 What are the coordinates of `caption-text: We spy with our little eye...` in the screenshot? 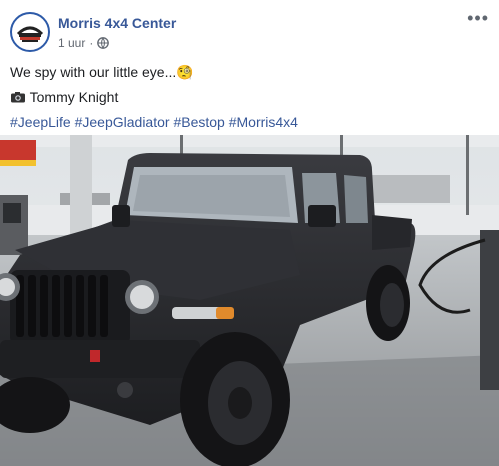 It's located at (93, 72).